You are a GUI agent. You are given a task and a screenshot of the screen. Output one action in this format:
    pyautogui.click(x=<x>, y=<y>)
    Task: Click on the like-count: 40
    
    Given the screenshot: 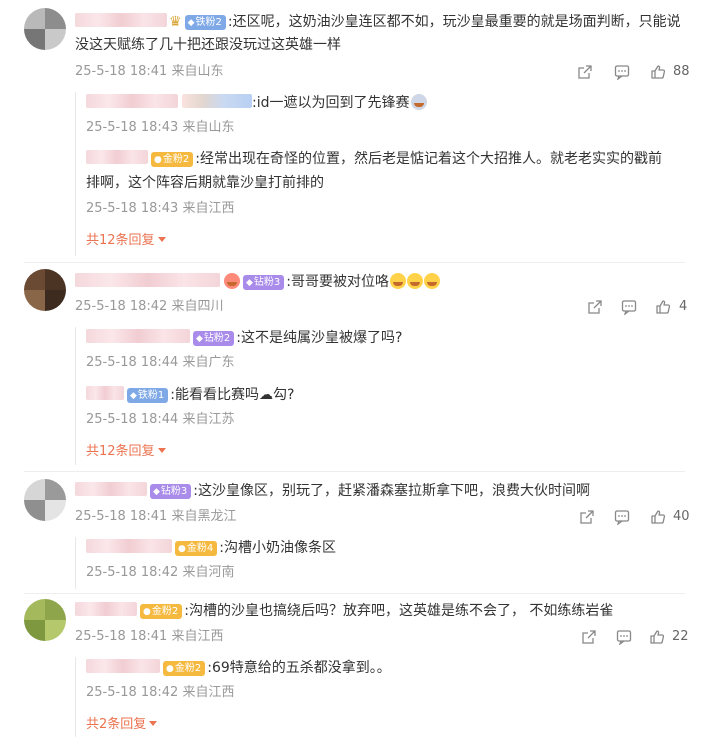 What is the action you would take?
    pyautogui.click(x=681, y=516)
    